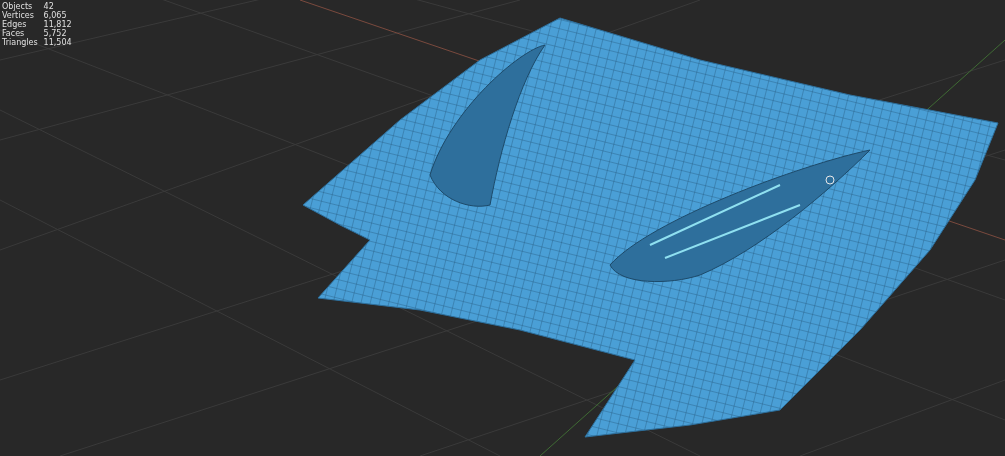  I want to click on stat-label: Vertices, so click(18, 15).